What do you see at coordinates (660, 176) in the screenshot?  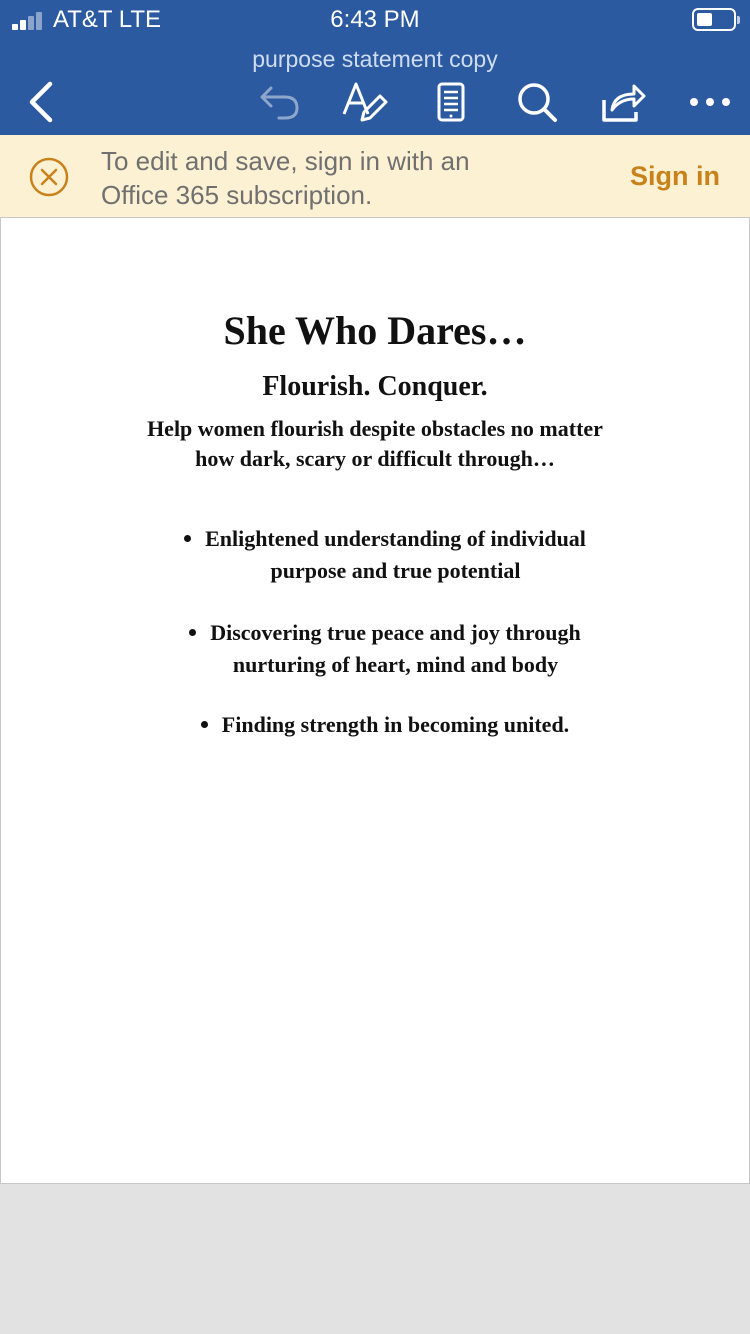 I see `signin-button: Sign in` at bounding box center [660, 176].